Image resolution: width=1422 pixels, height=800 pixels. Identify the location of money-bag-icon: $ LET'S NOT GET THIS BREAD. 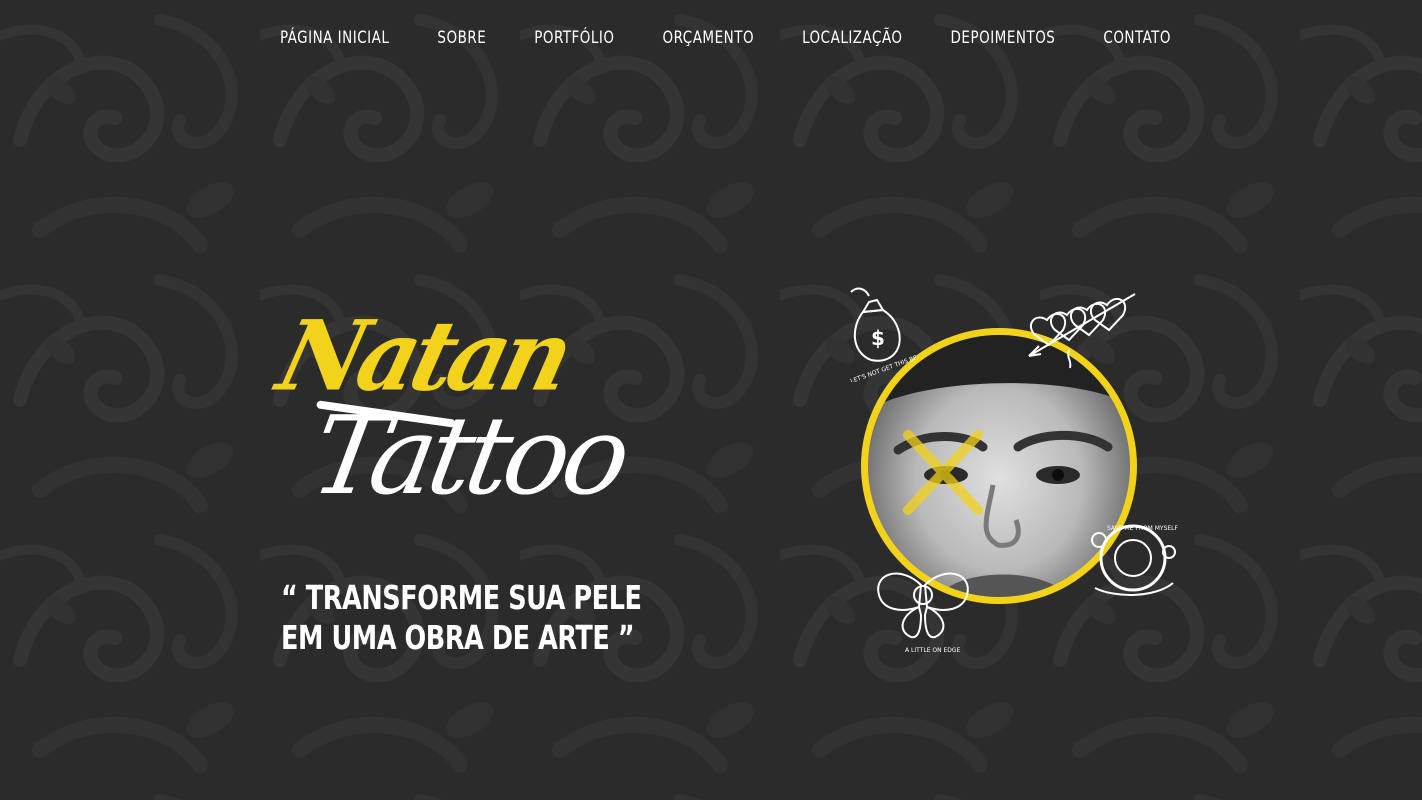
(883, 334).